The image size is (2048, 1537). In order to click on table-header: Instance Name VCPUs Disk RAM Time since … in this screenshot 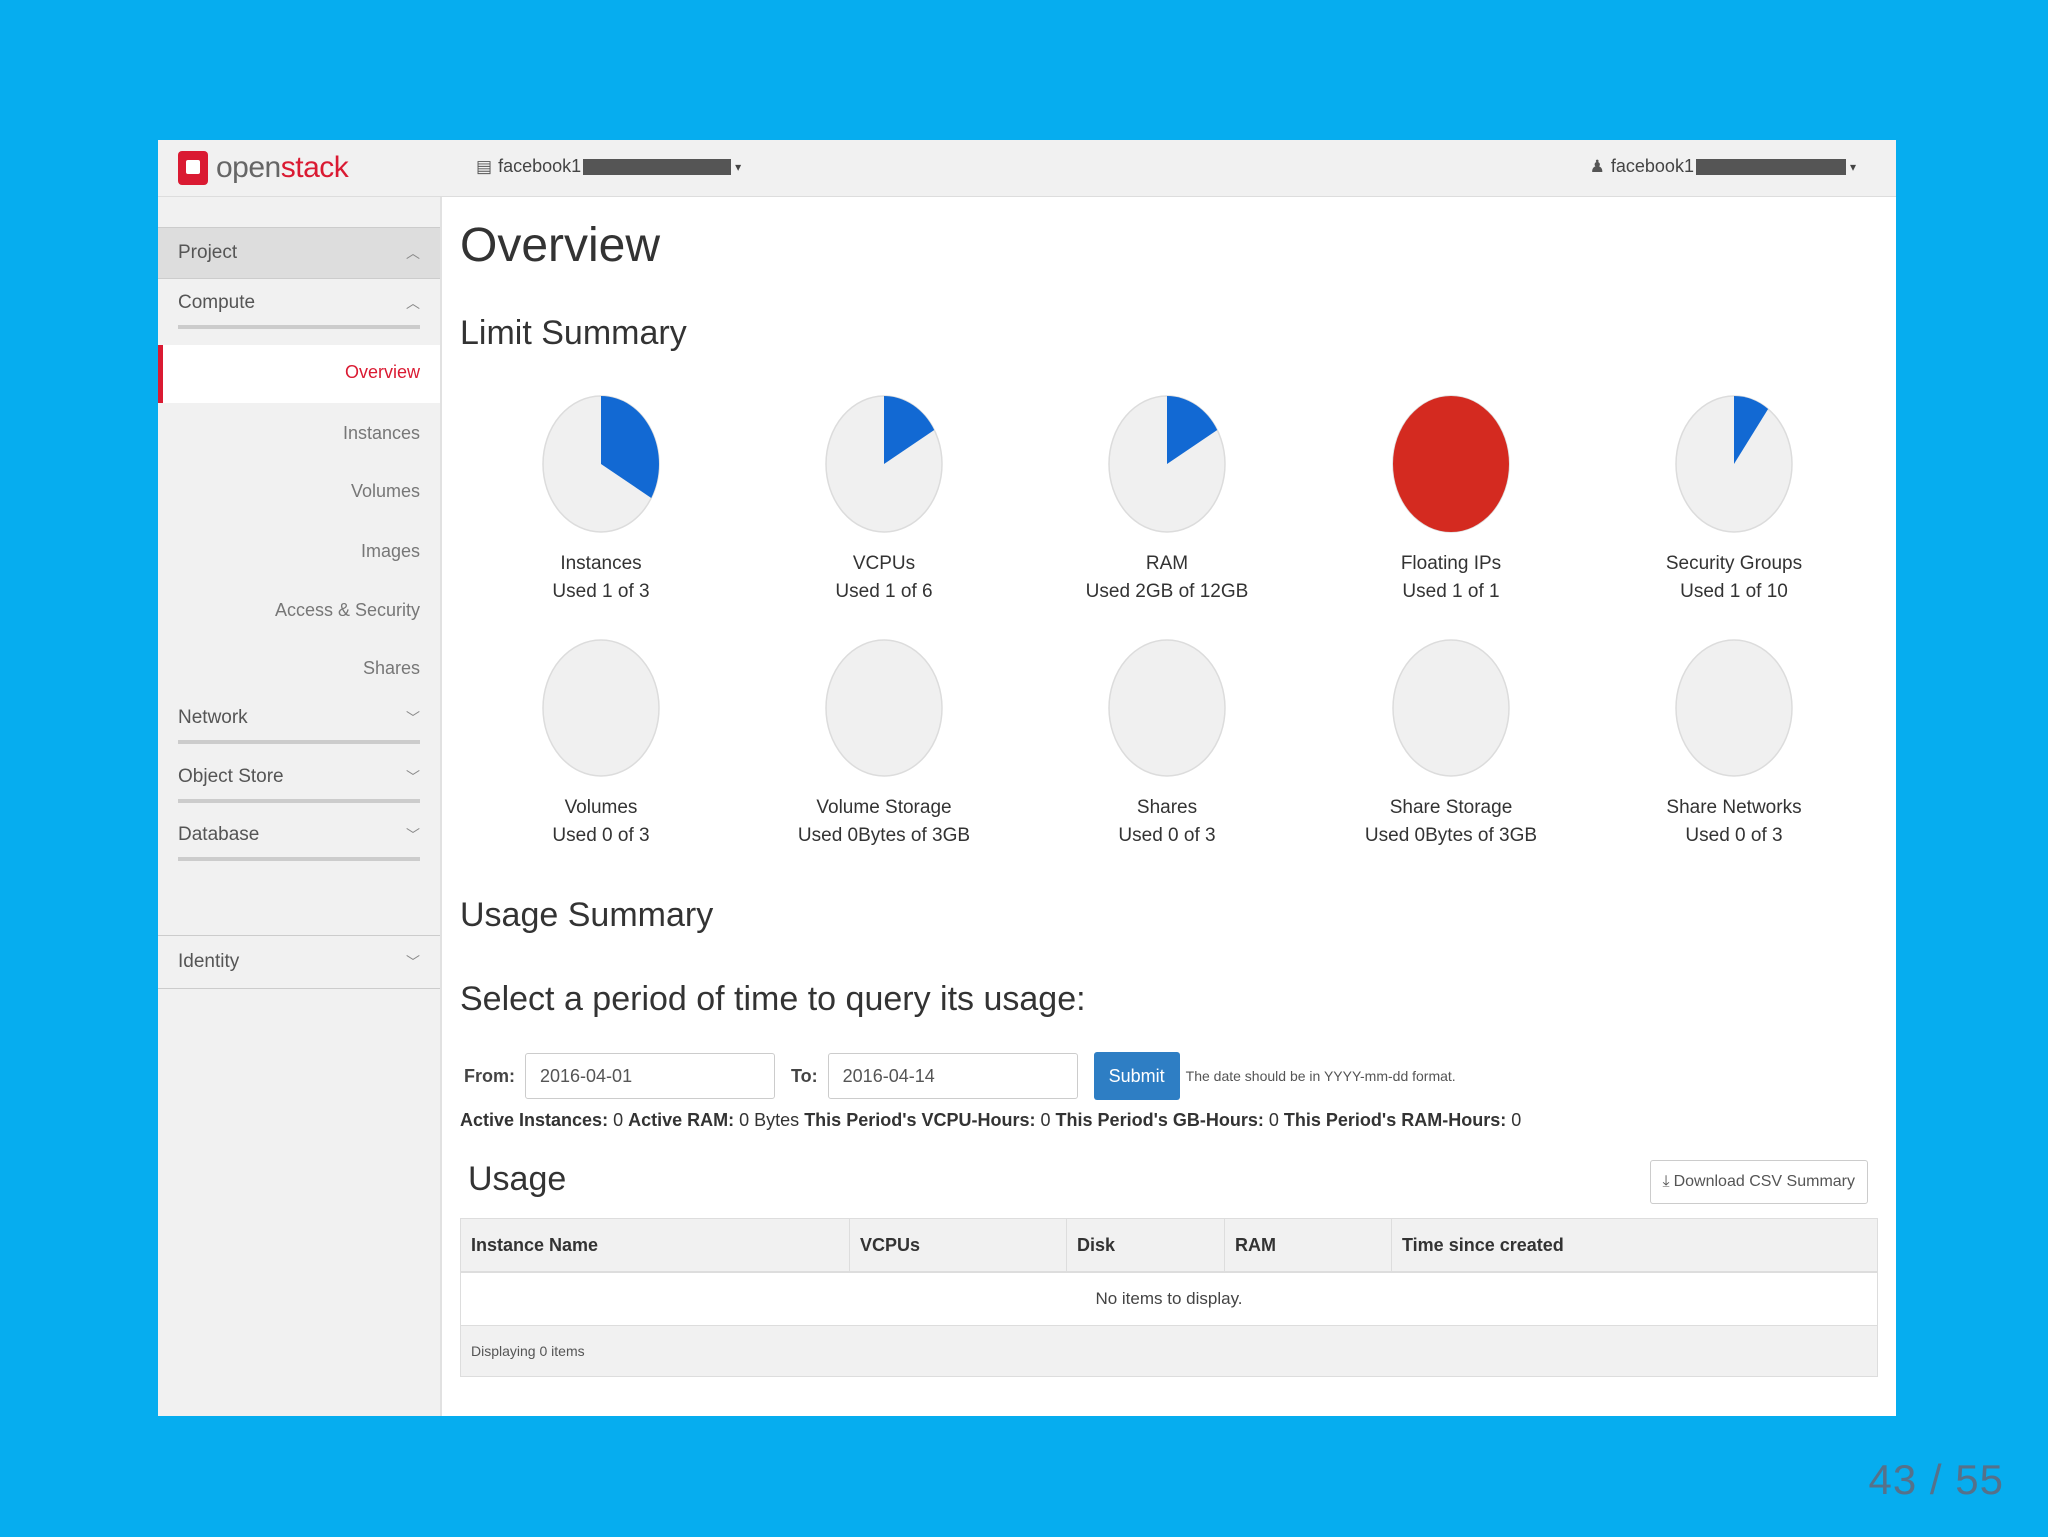, I will do `click(1169, 1246)`.